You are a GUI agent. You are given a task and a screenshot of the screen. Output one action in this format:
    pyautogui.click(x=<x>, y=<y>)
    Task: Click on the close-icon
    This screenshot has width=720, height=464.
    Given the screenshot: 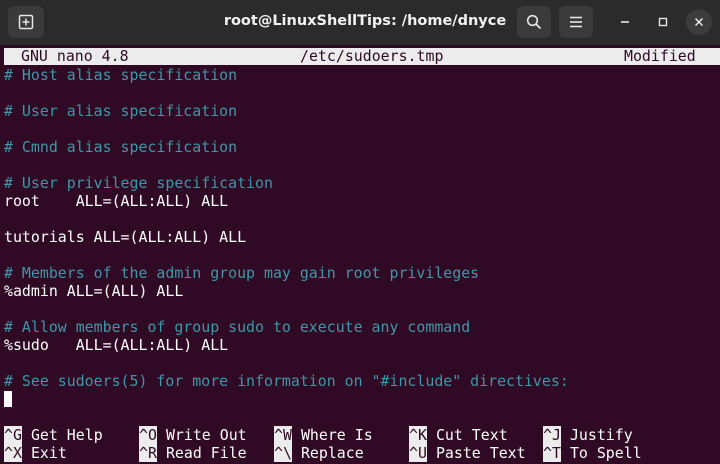 What is the action you would take?
    pyautogui.click(x=699, y=22)
    